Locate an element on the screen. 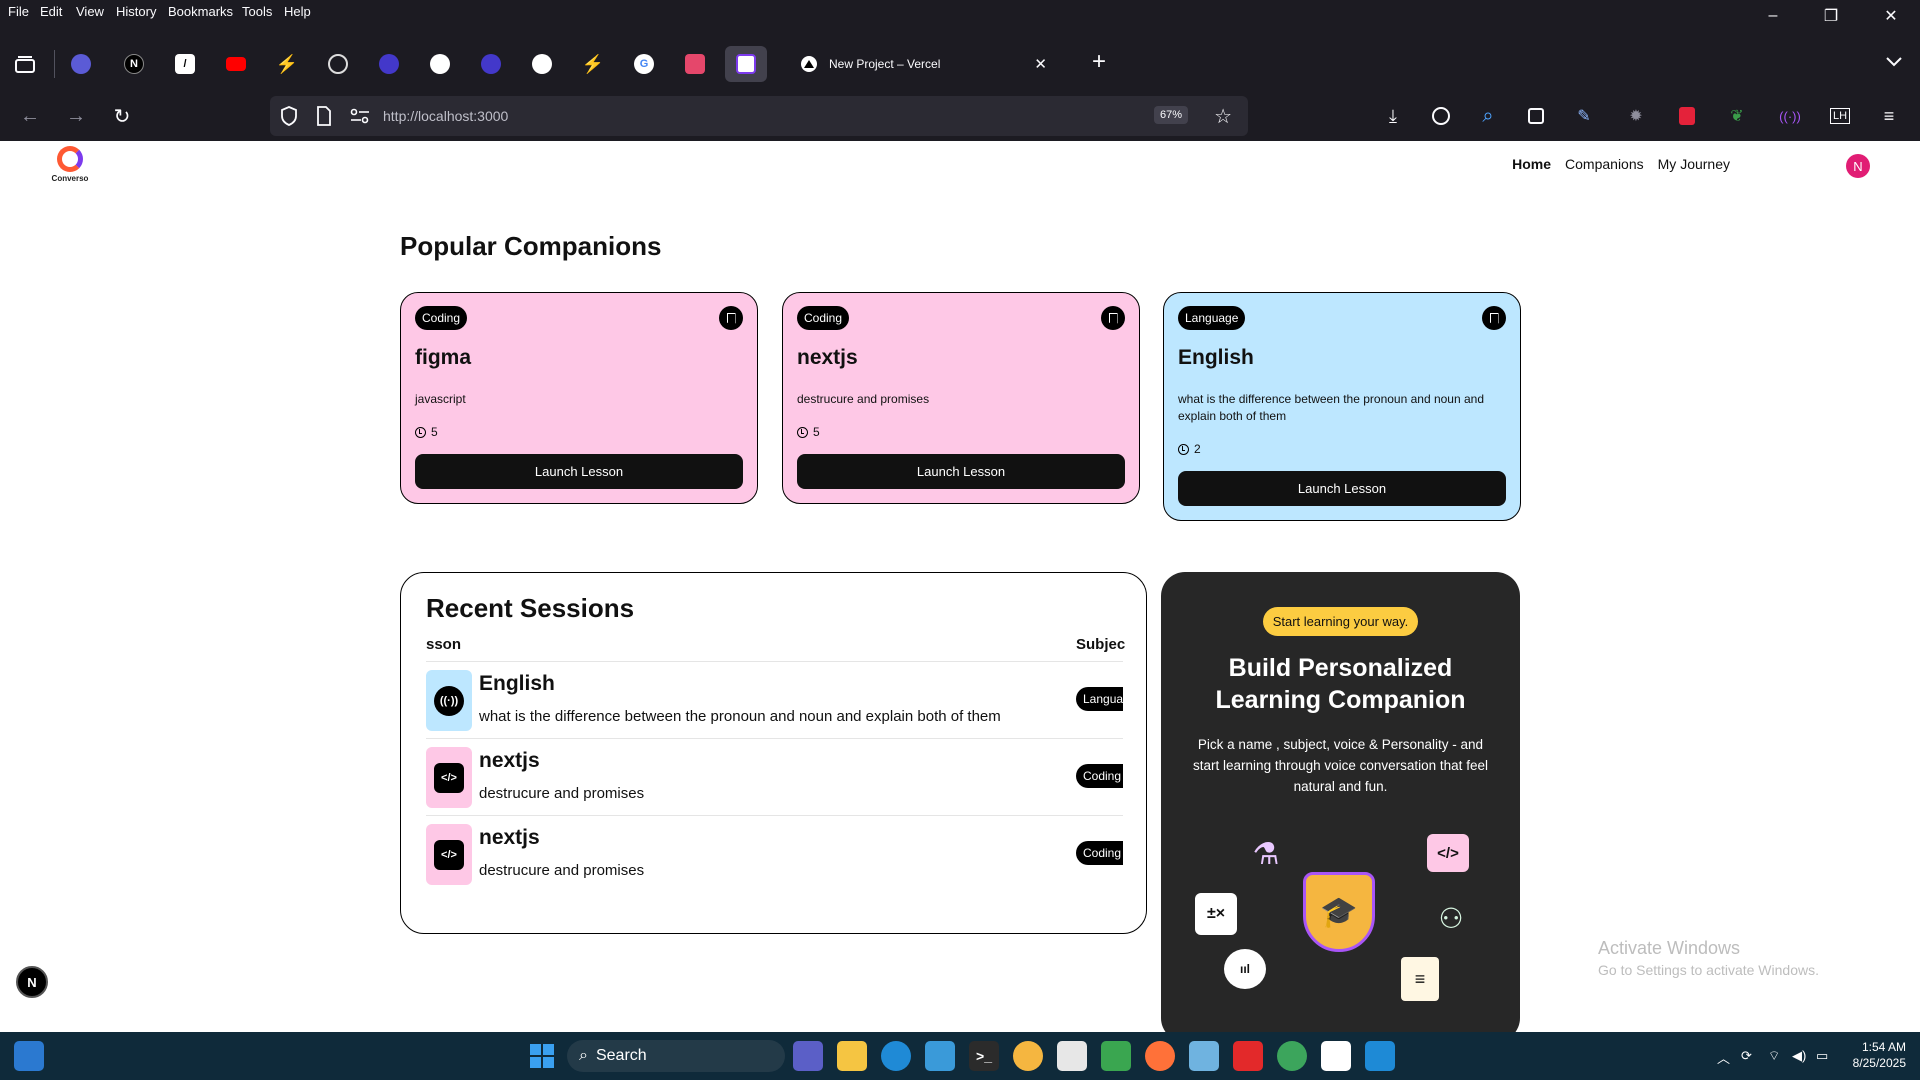 The width and height of the screenshot is (1920, 1080). broadcast-icon: ((·)) is located at coordinates (1790, 116).